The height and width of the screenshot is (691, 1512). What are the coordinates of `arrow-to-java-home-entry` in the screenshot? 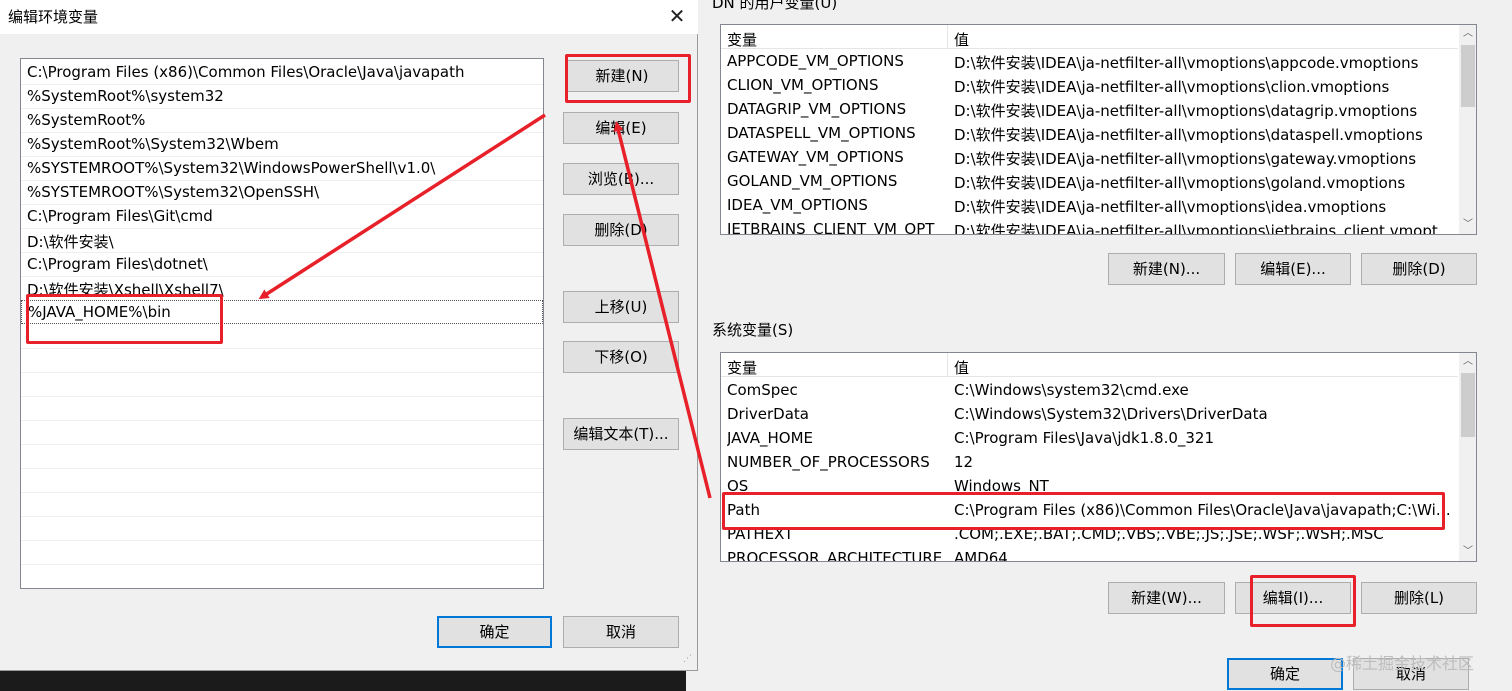 It's located at (402, 206).